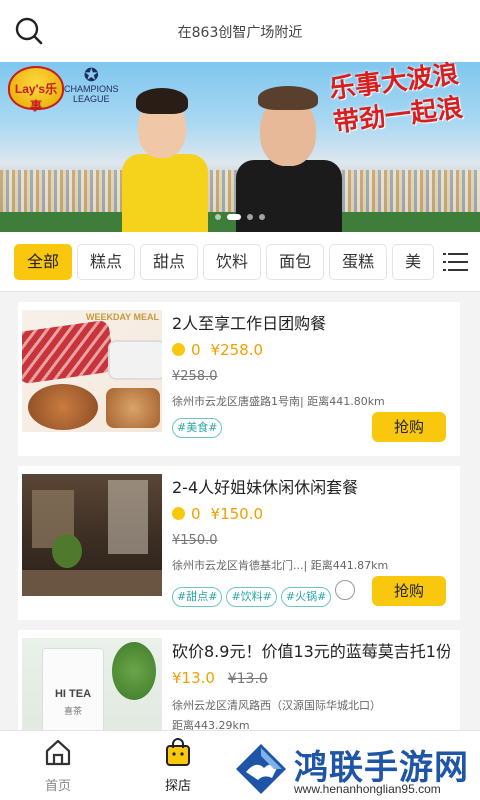 This screenshot has width=480, height=800. What do you see at coordinates (311, 679) in the screenshot?
I see `deal-price-row: ¥13.0 ¥13.0` at bounding box center [311, 679].